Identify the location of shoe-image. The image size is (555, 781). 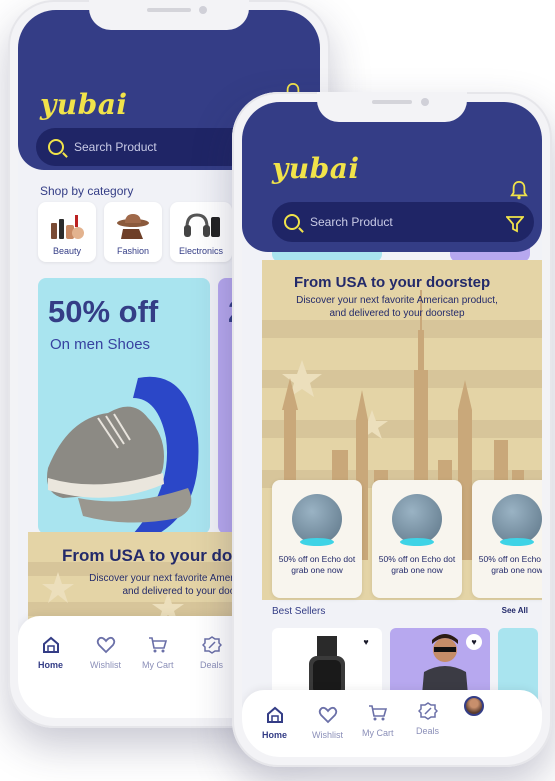
(123, 455).